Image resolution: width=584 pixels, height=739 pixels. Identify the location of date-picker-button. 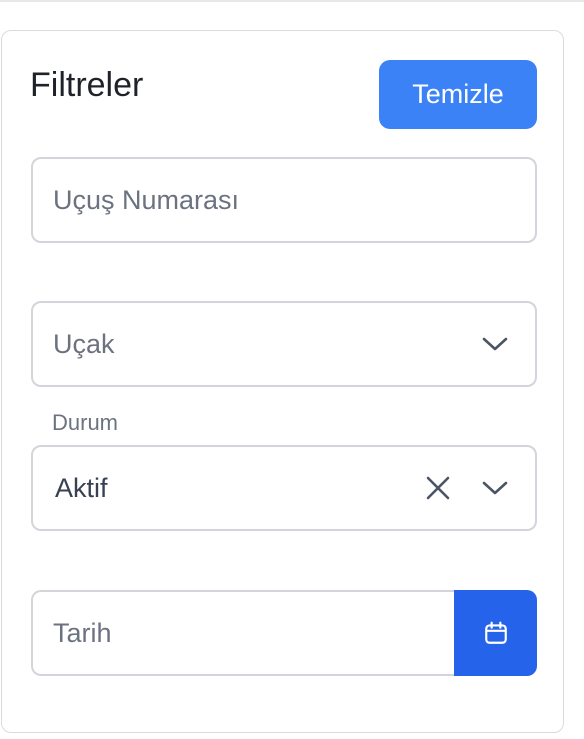
(495, 633).